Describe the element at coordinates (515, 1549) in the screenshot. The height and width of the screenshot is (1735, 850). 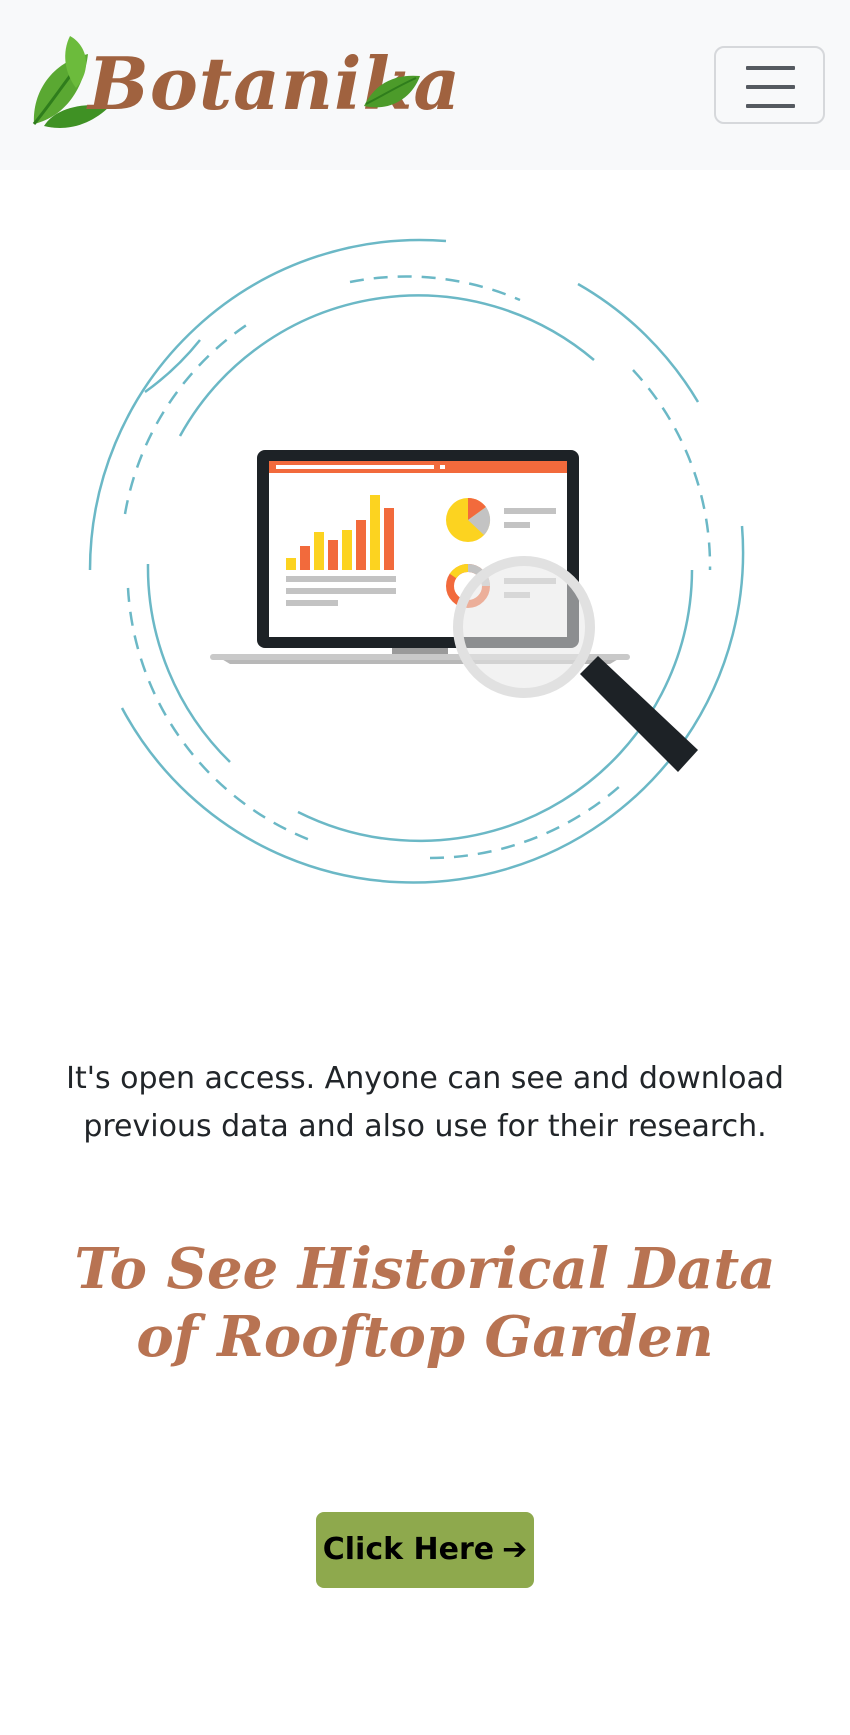
I see `arrow-right-icon: ➔` at that location.